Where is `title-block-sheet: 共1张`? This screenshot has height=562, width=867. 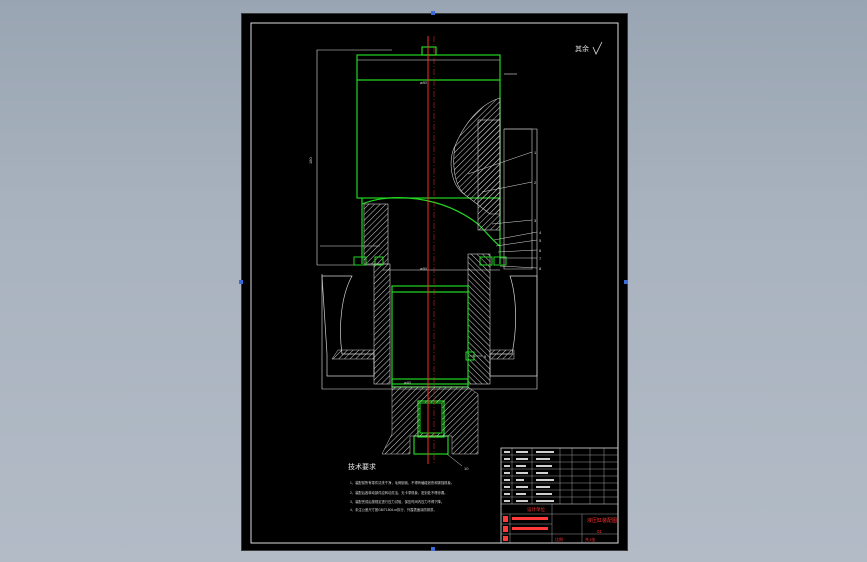
title-block-sheet: 共1张 is located at coordinates (590, 539).